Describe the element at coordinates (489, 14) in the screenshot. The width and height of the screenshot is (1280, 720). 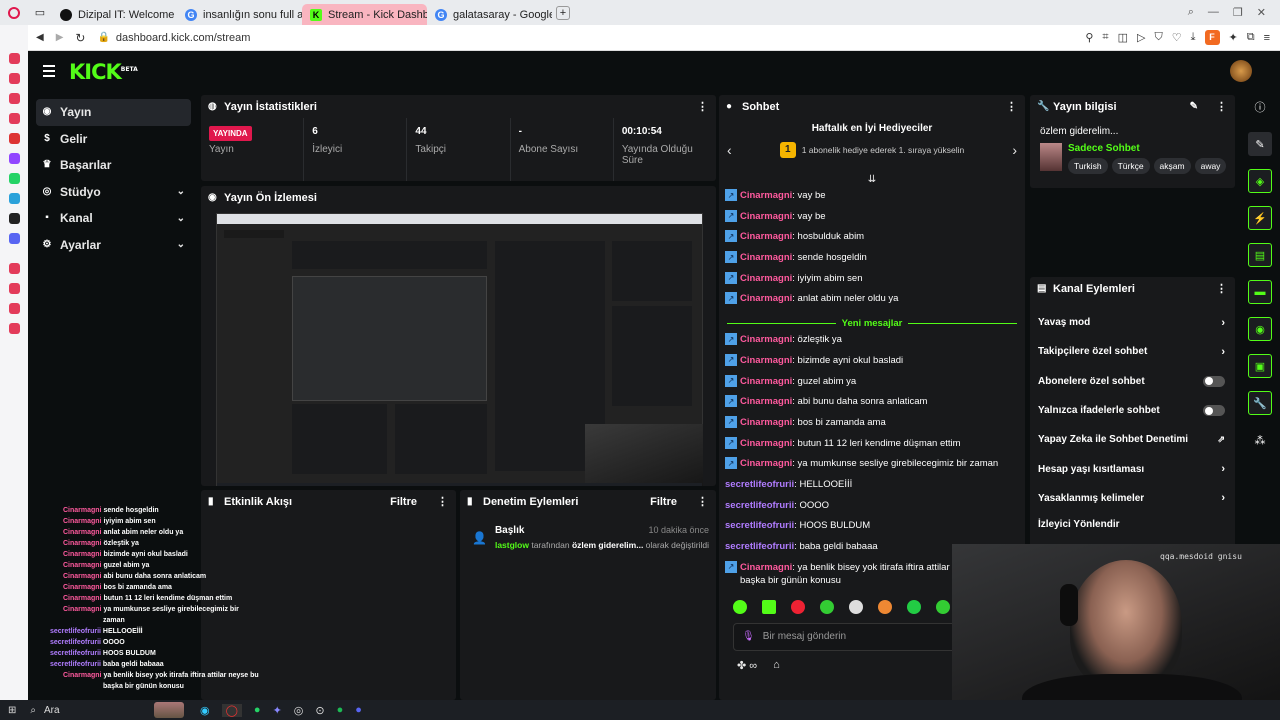
I see `browser-tab-galatasaray: Ggalatasaray - Google'da A` at that location.